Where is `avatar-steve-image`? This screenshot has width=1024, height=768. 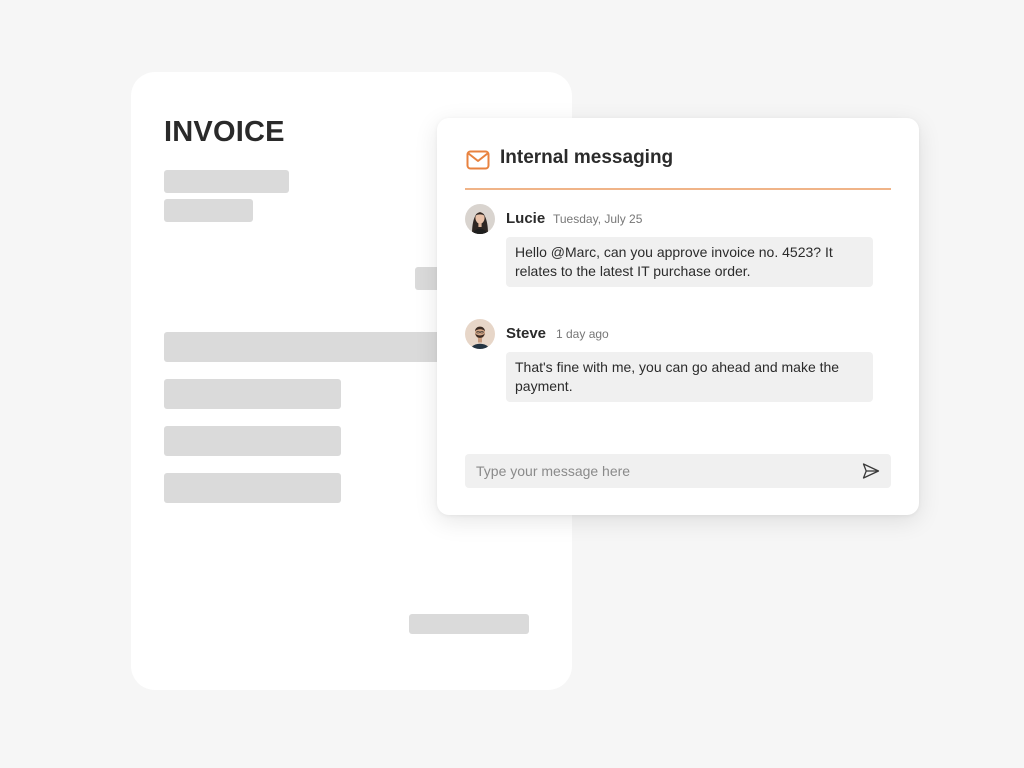 avatar-steve-image is located at coordinates (480, 334).